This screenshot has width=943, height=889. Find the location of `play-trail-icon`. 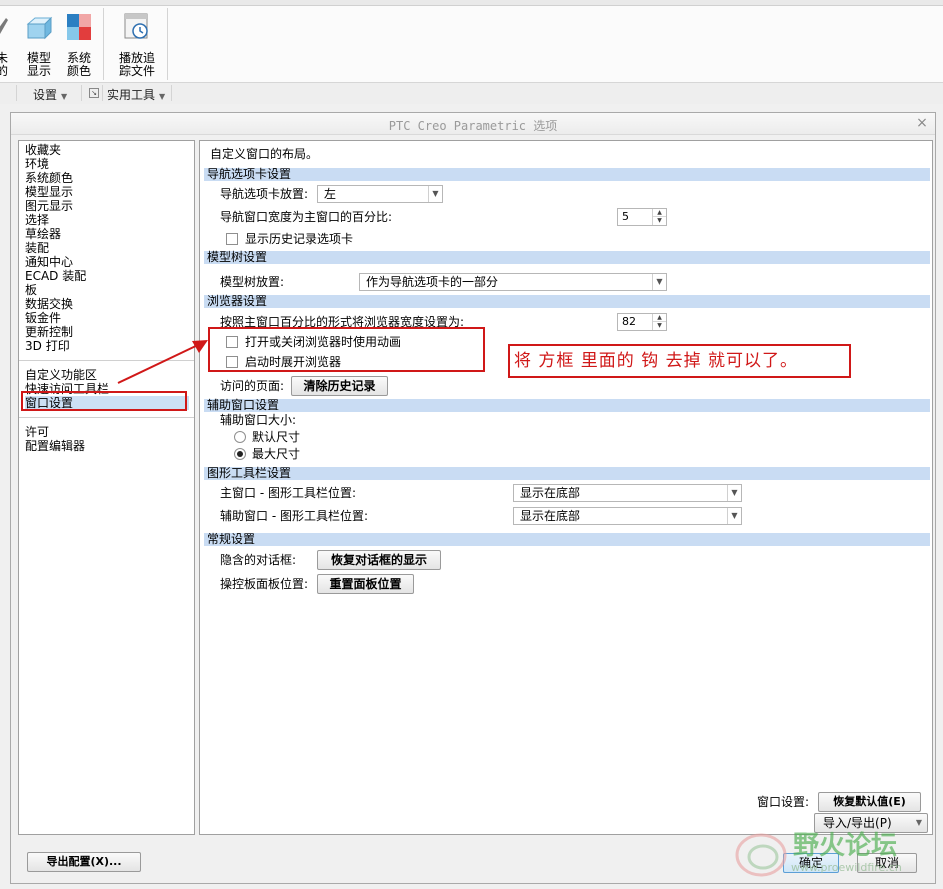

play-trail-icon is located at coordinates (136, 26).